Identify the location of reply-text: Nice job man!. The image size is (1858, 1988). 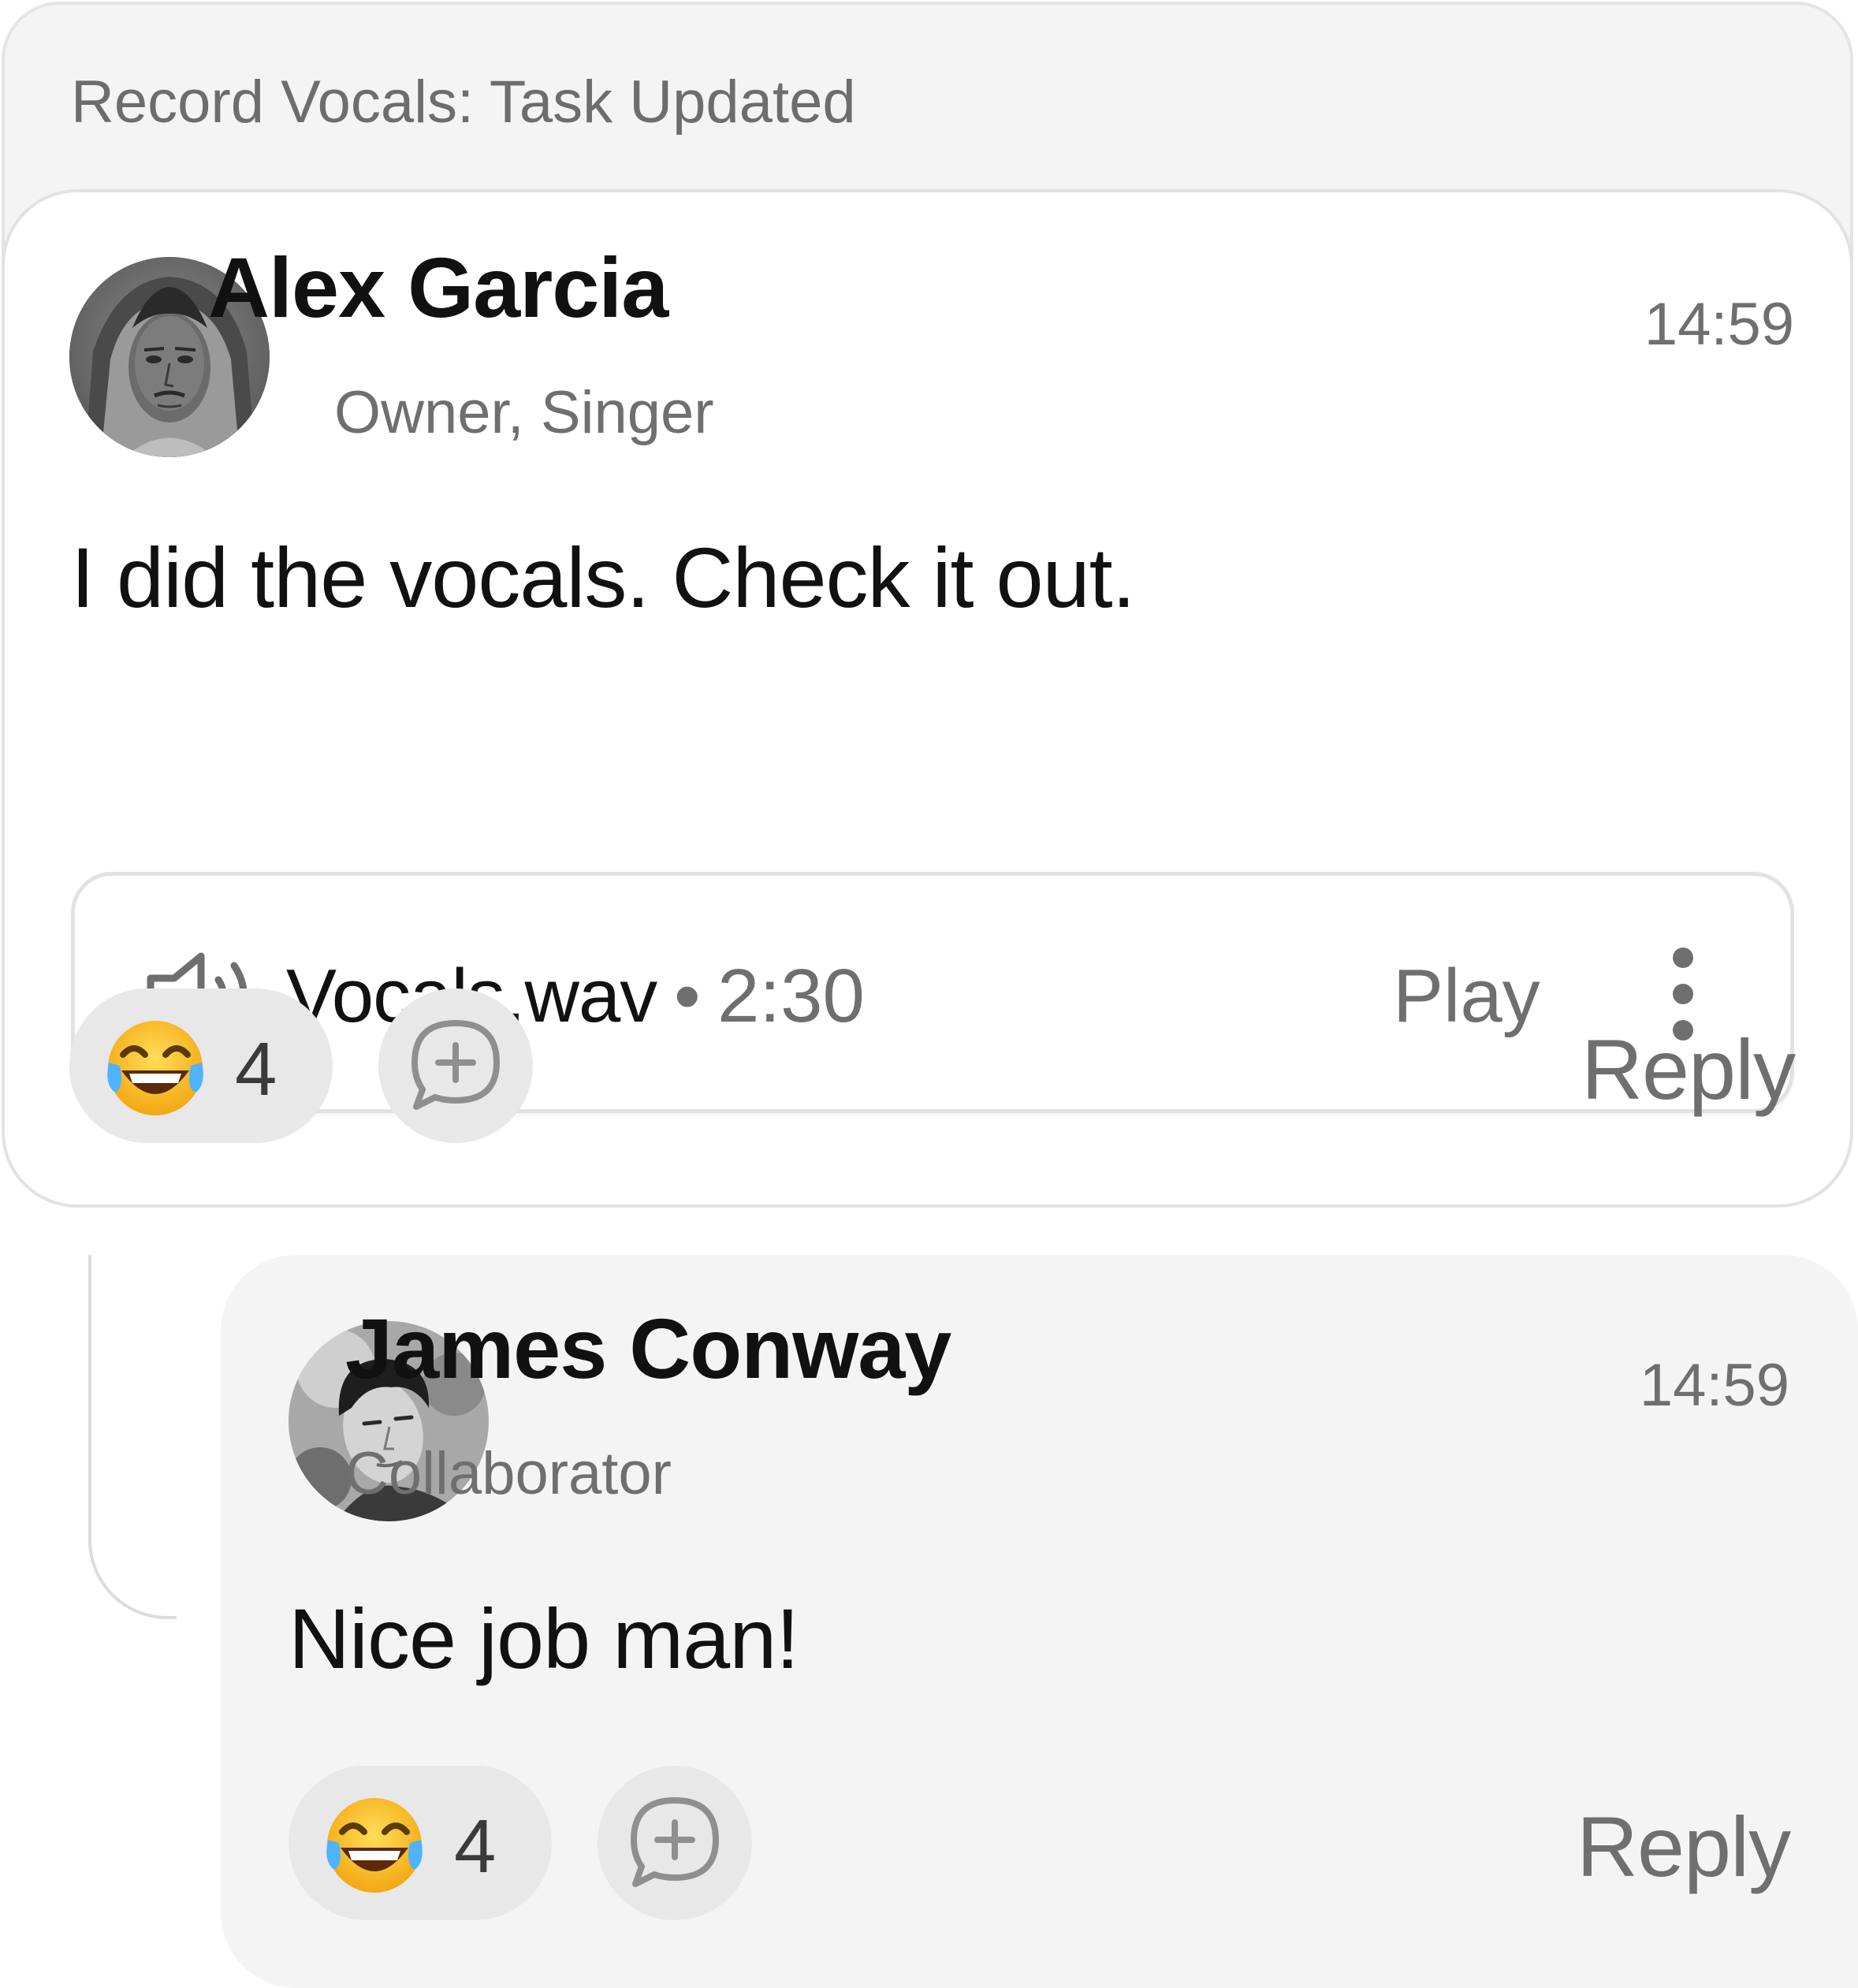
(544, 1638).